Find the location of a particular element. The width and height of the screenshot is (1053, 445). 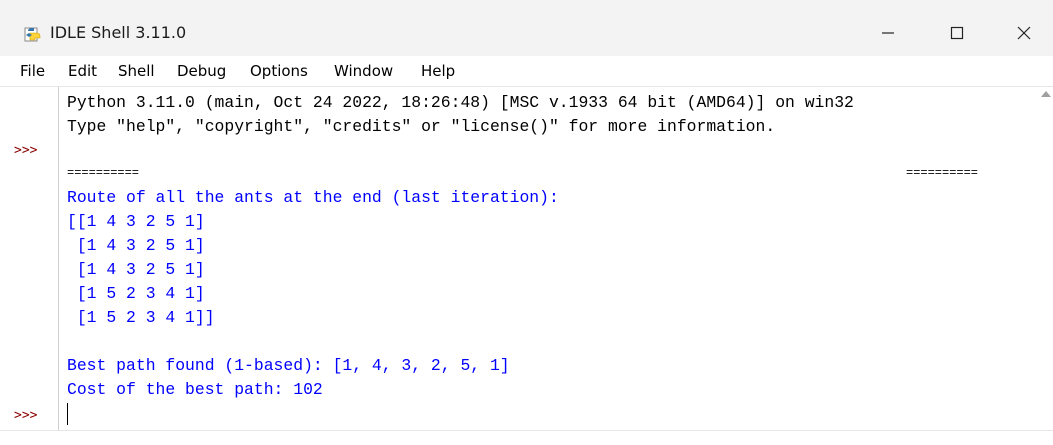

window-title: IDLE Shell 3.11.0 is located at coordinates (118, 32).